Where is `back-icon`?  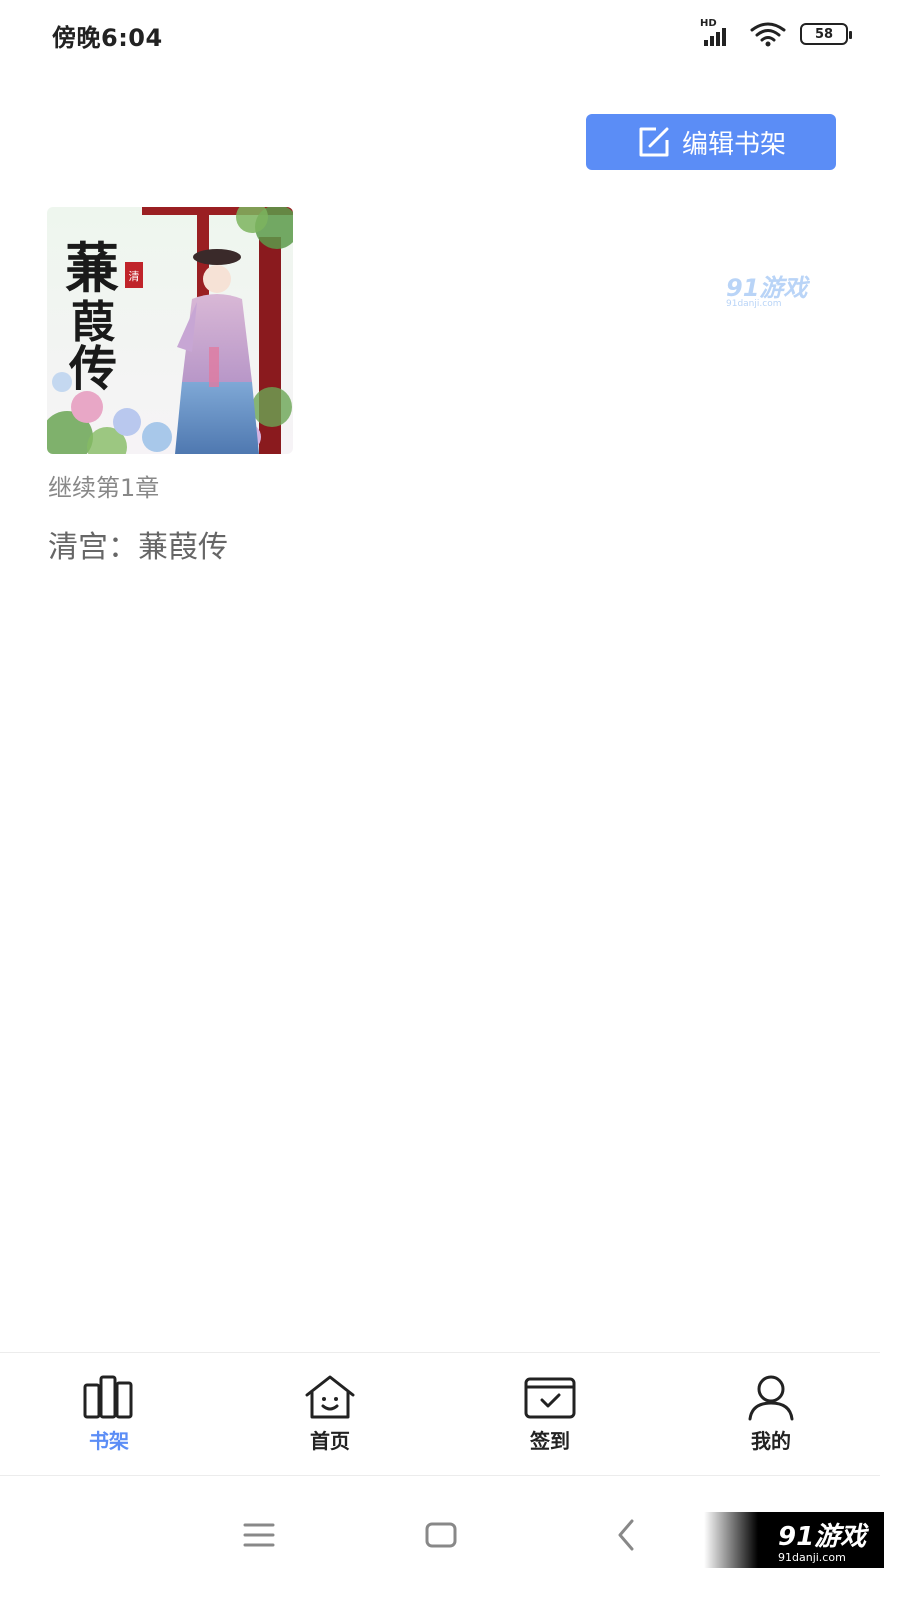
back-icon is located at coordinates (626, 1535).